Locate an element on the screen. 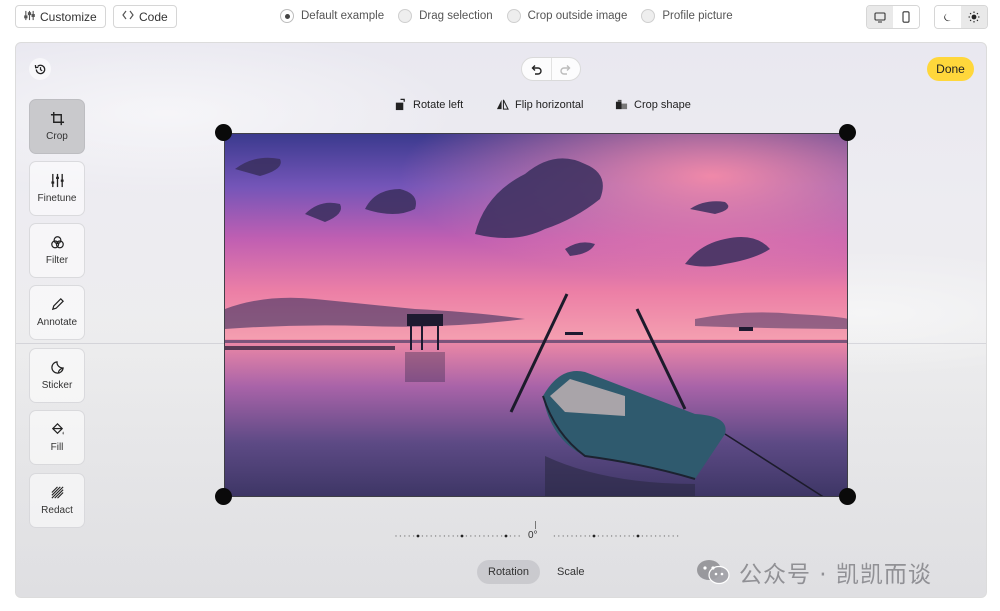 This screenshot has height=611, width=1000. crop-shape-label: Crop shape is located at coordinates (662, 104).